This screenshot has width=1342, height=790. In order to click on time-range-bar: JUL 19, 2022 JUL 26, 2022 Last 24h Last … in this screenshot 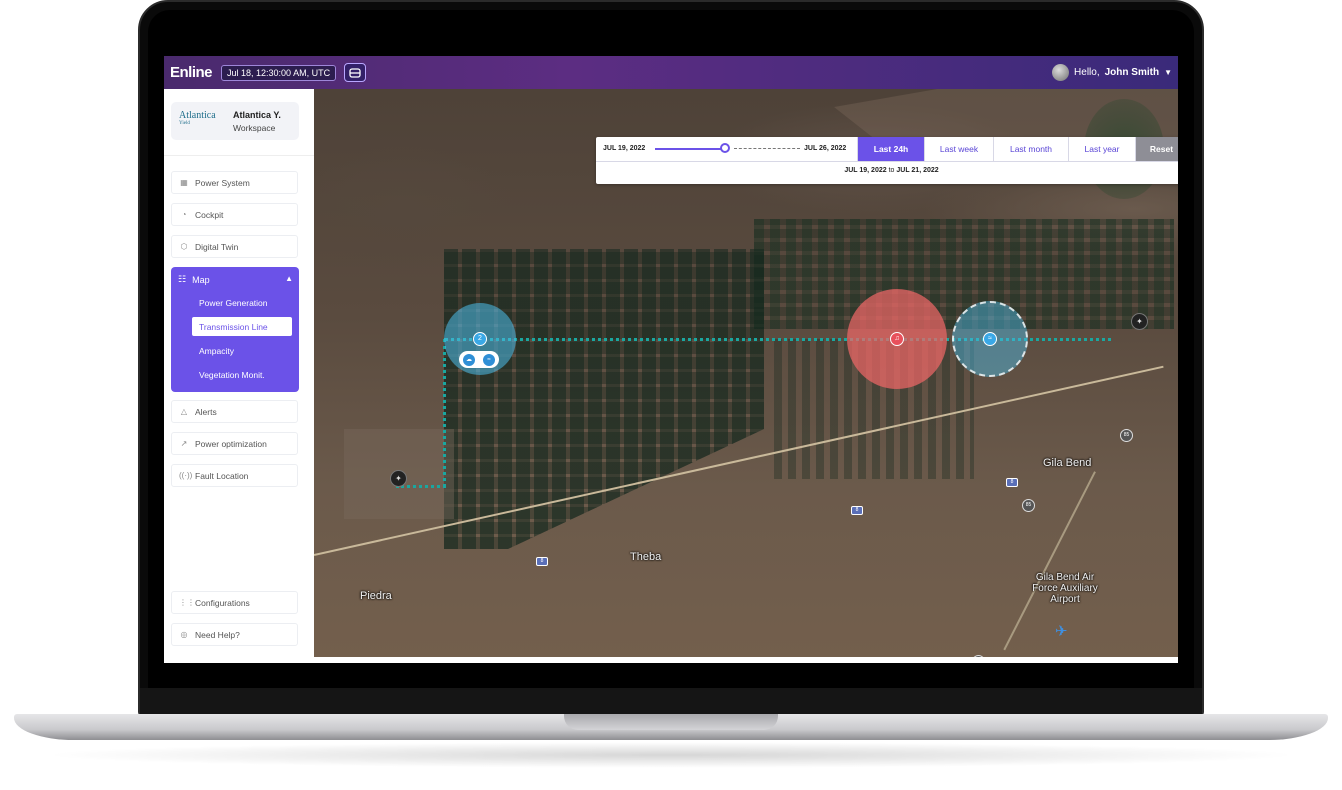, I will do `click(887, 160)`.